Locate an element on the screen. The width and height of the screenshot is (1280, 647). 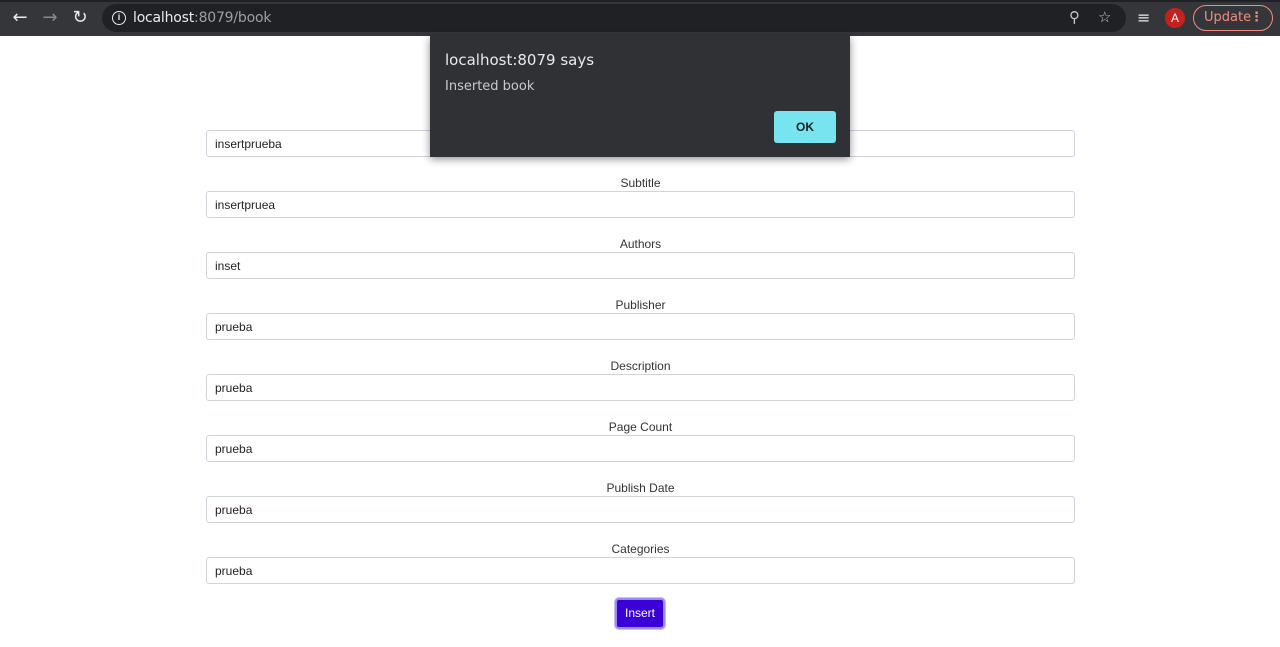
alert-dialog: localhost:8079 says Inserted book OK is located at coordinates (640, 96).